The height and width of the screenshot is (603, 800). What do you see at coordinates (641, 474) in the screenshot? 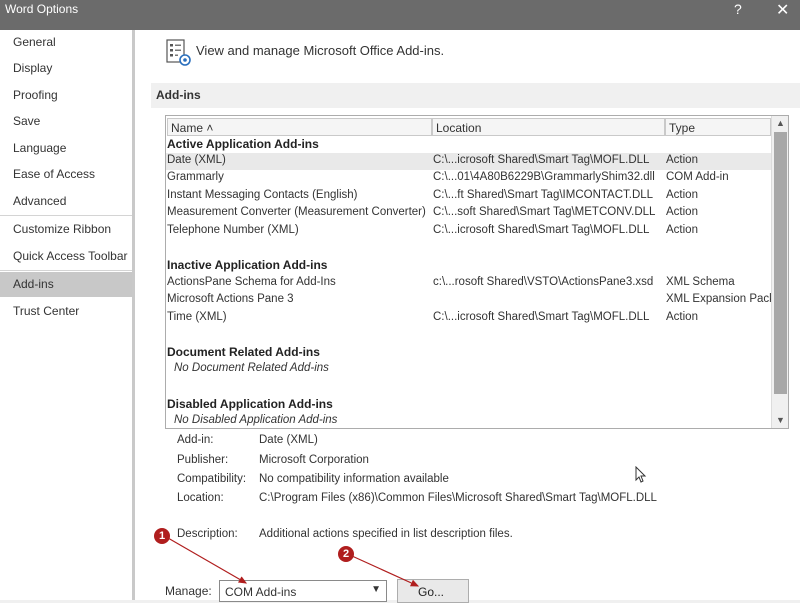
I see `mouse-cursor-icon` at bounding box center [641, 474].